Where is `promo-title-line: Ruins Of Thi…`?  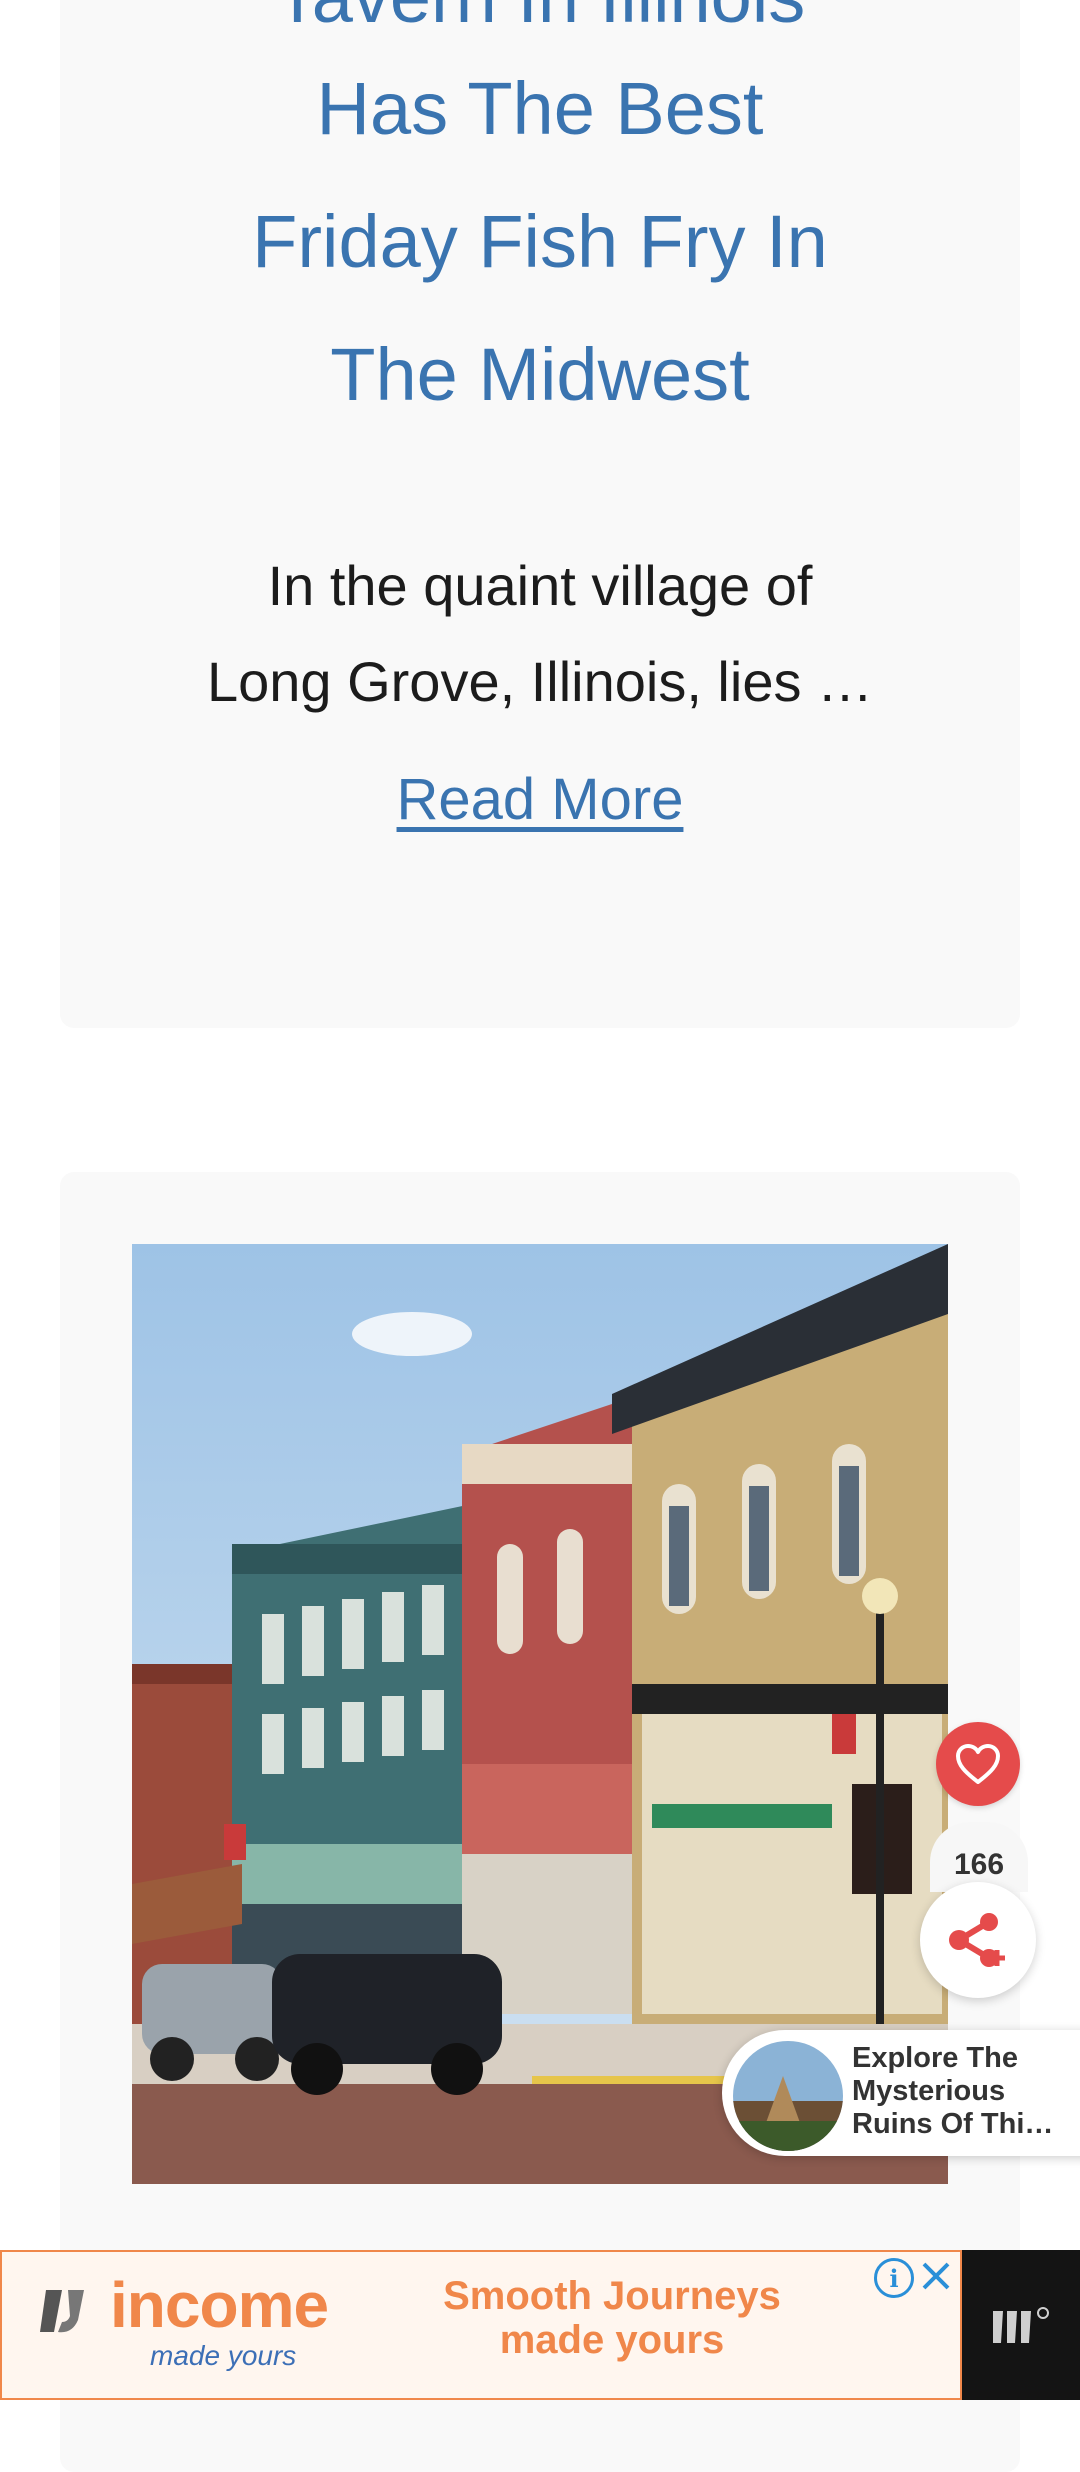
promo-title-line: Ruins Of Thi… is located at coordinates (953, 2124).